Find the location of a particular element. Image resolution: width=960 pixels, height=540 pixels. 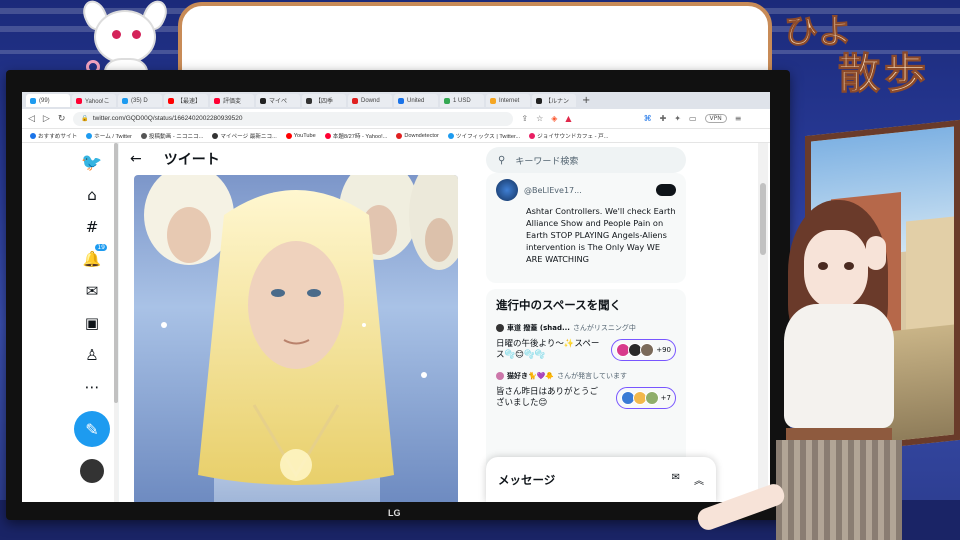

share-icon: ⇪ is located at coordinates (524, 118).